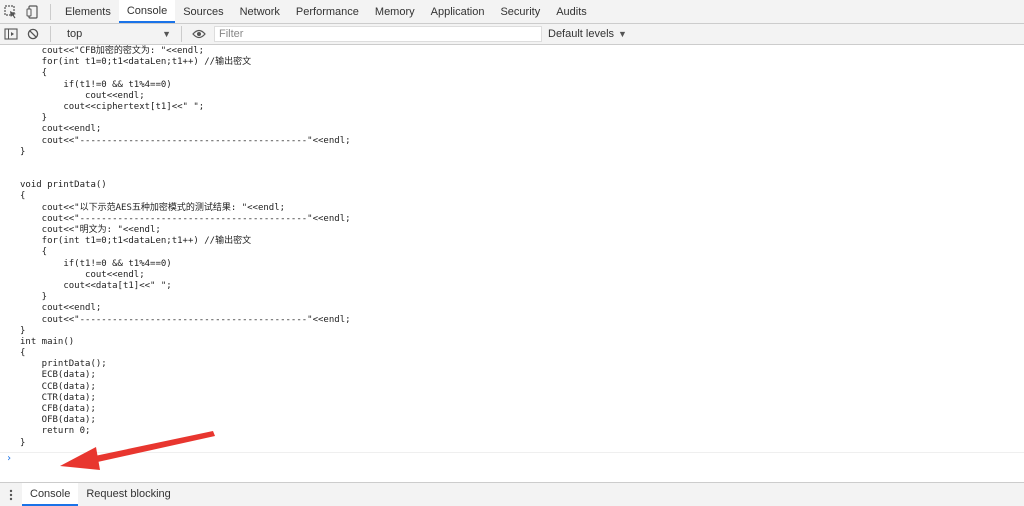 The height and width of the screenshot is (506, 1024). I want to click on filter-input, so click(378, 34).